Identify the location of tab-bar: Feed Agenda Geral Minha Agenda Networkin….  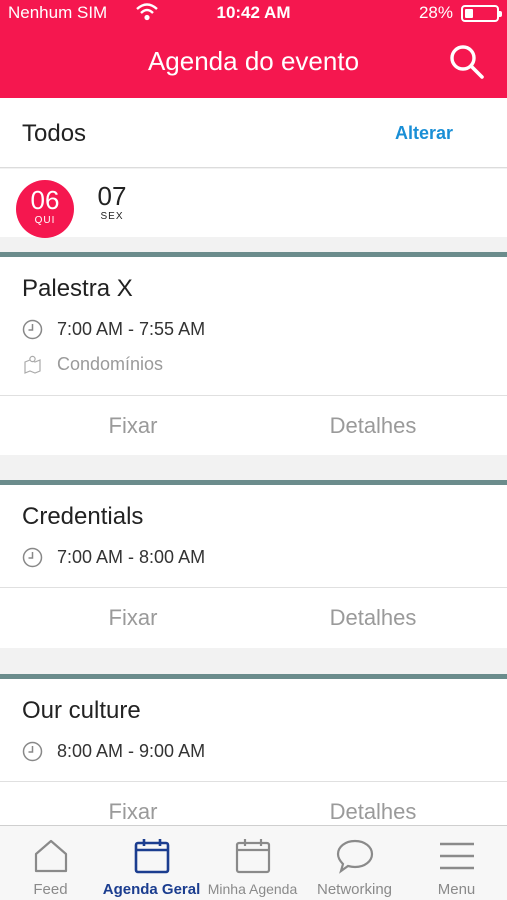
(253, 862).